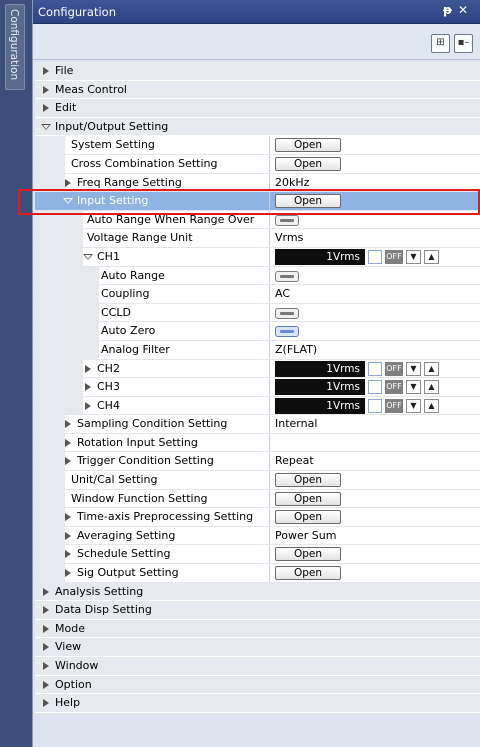 This screenshot has width=480, height=747. What do you see at coordinates (77, 12) in the screenshot?
I see `panel-title: Configuration` at bounding box center [77, 12].